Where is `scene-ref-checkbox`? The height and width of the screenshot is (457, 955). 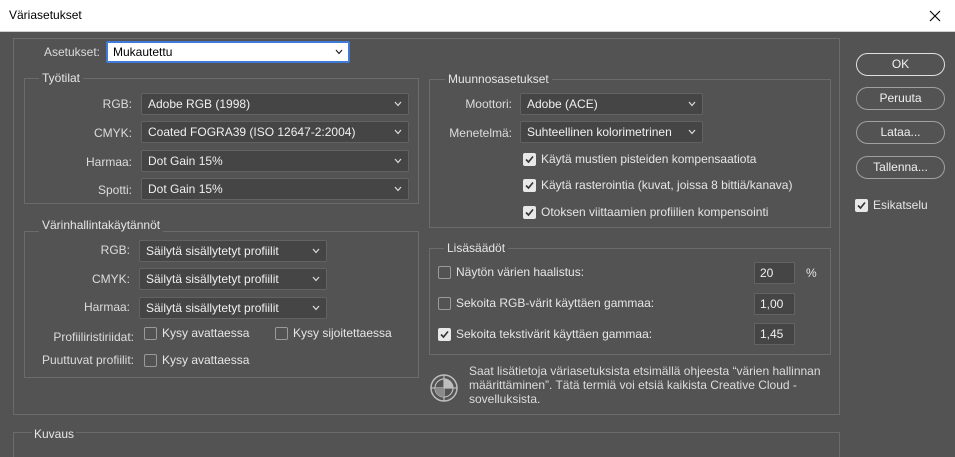 scene-ref-checkbox is located at coordinates (529, 212).